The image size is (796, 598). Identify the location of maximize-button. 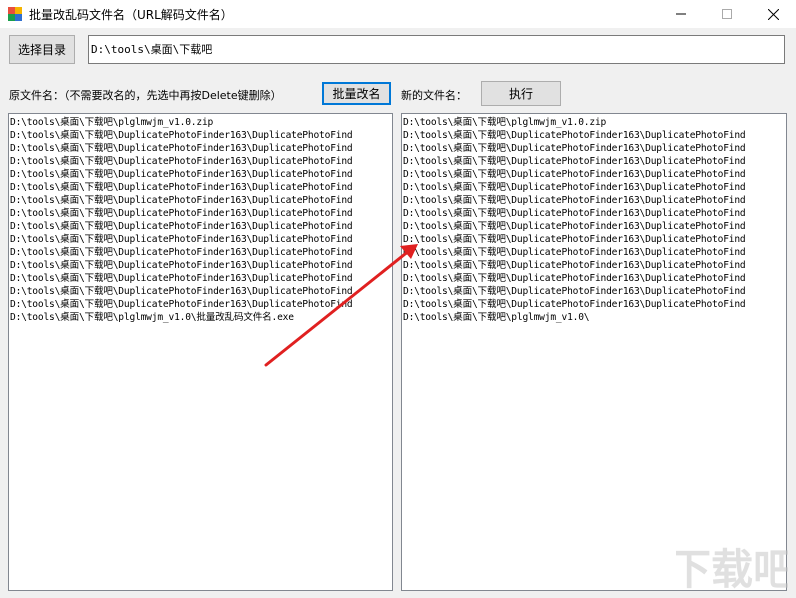
(727, 14).